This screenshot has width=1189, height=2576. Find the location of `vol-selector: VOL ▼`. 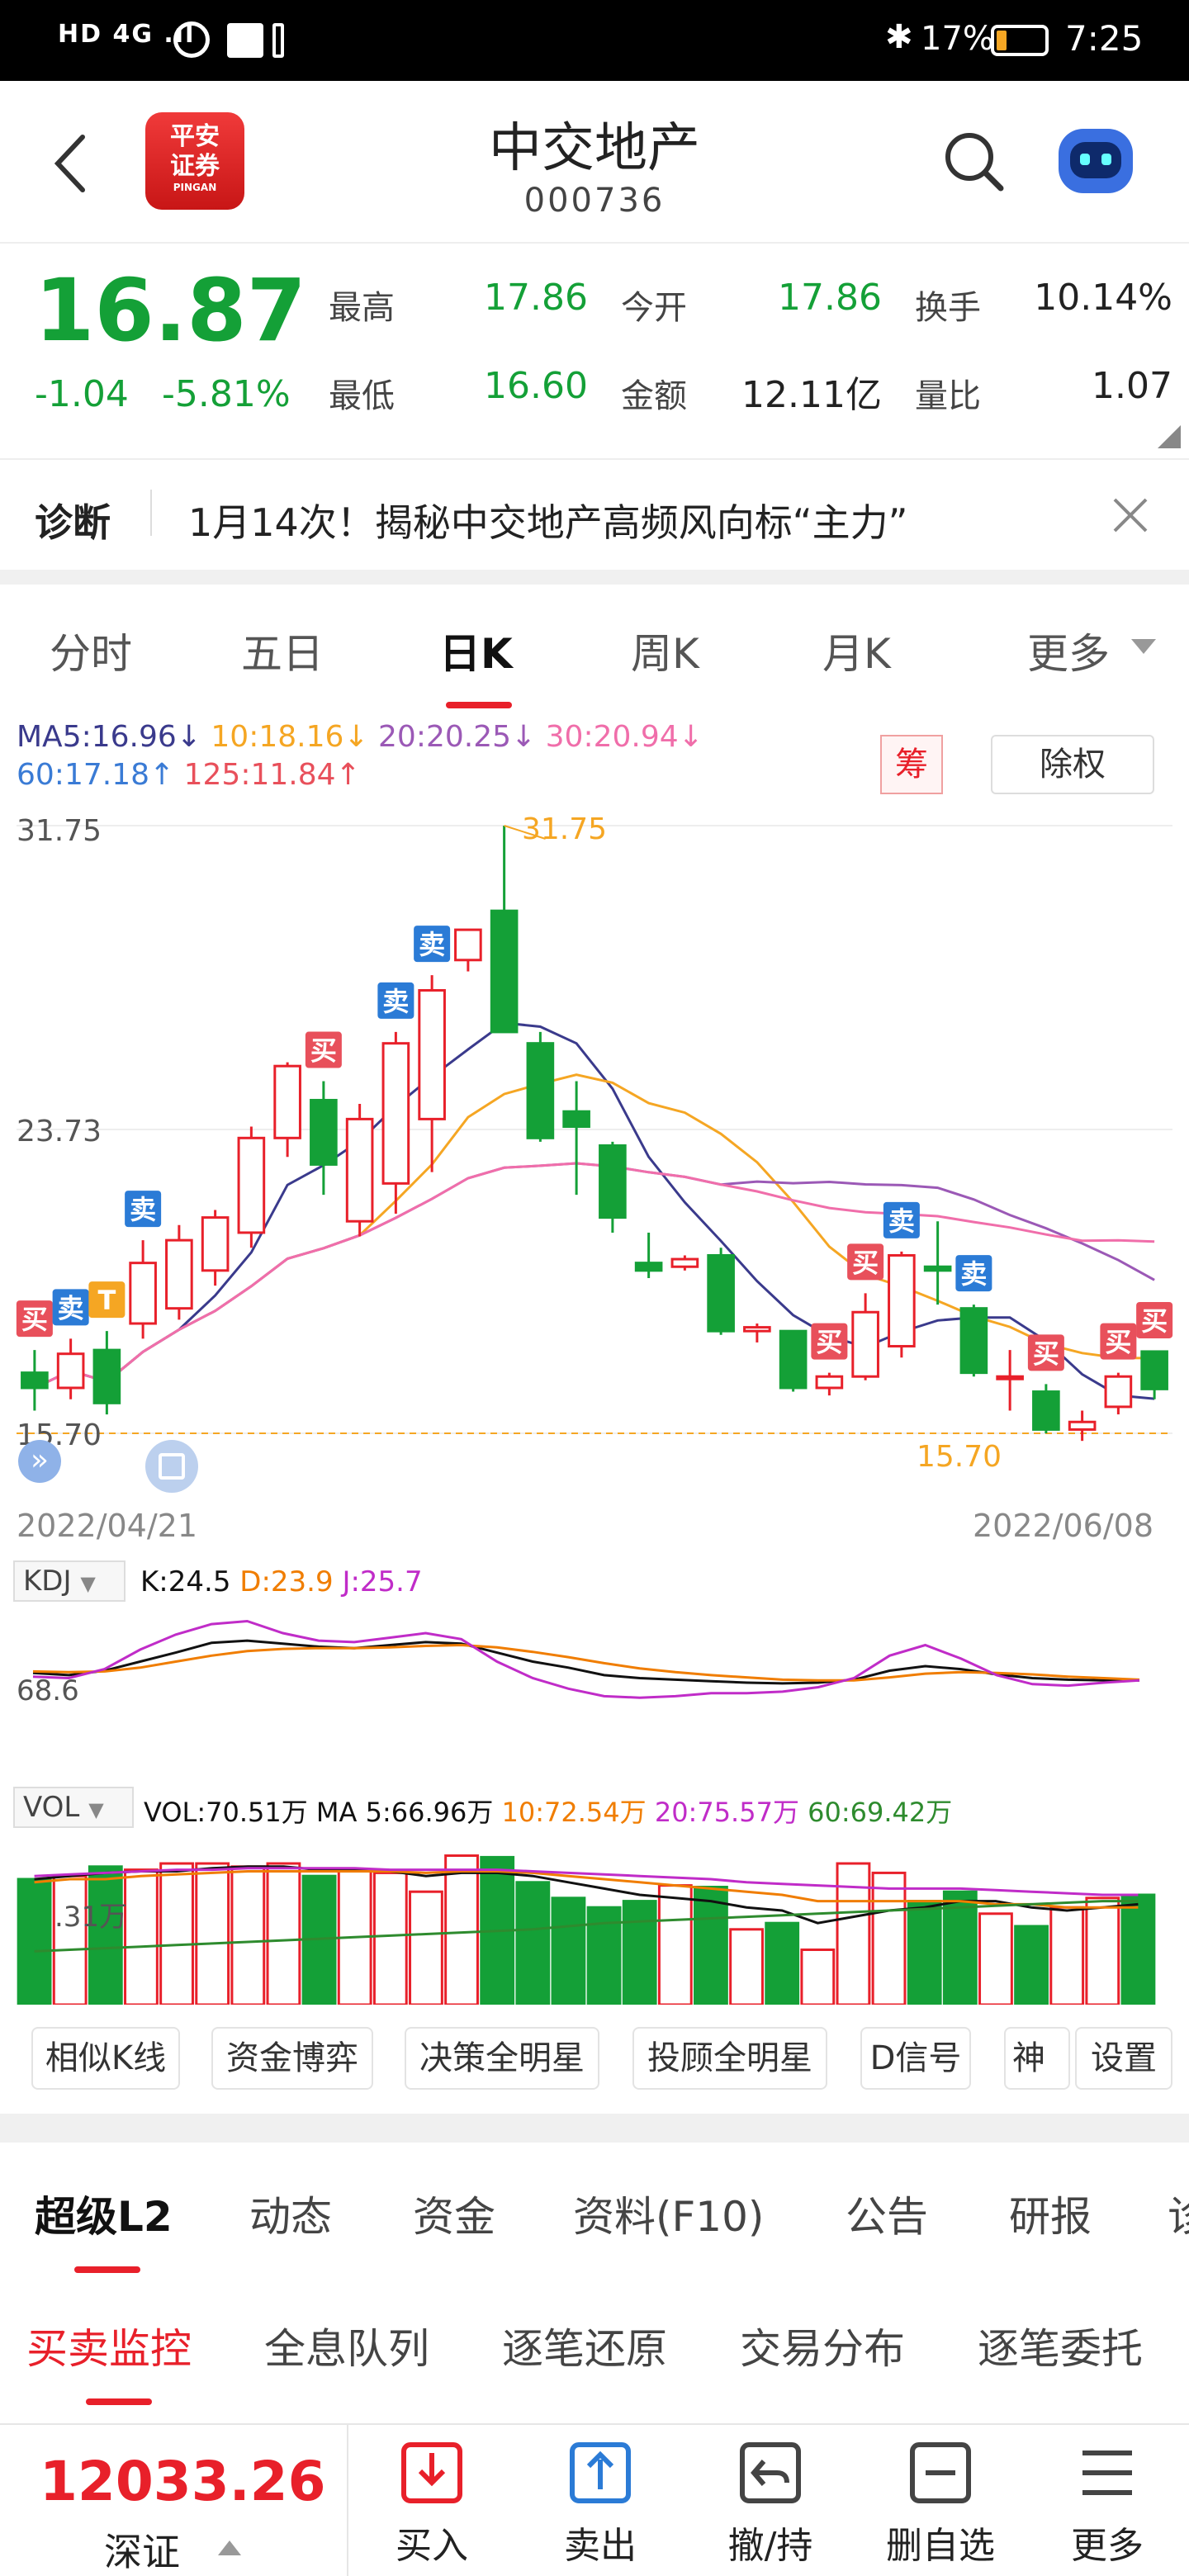

vol-selector: VOL ▼ is located at coordinates (73, 1807).